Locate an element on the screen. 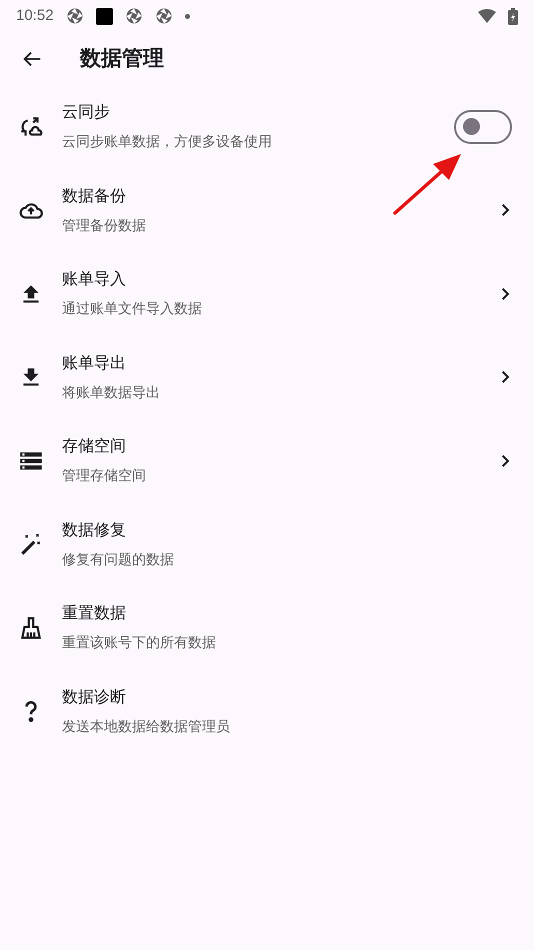 This screenshot has width=534, height=950. broom-icon is located at coordinates (31, 627).